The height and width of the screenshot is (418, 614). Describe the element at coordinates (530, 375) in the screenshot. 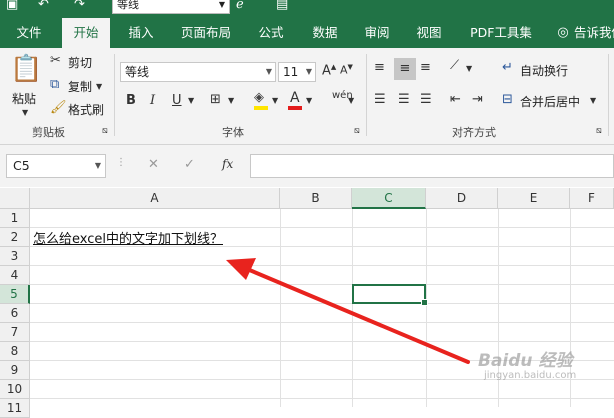

I see `watermark-url: jingyan.baidu.com` at that location.